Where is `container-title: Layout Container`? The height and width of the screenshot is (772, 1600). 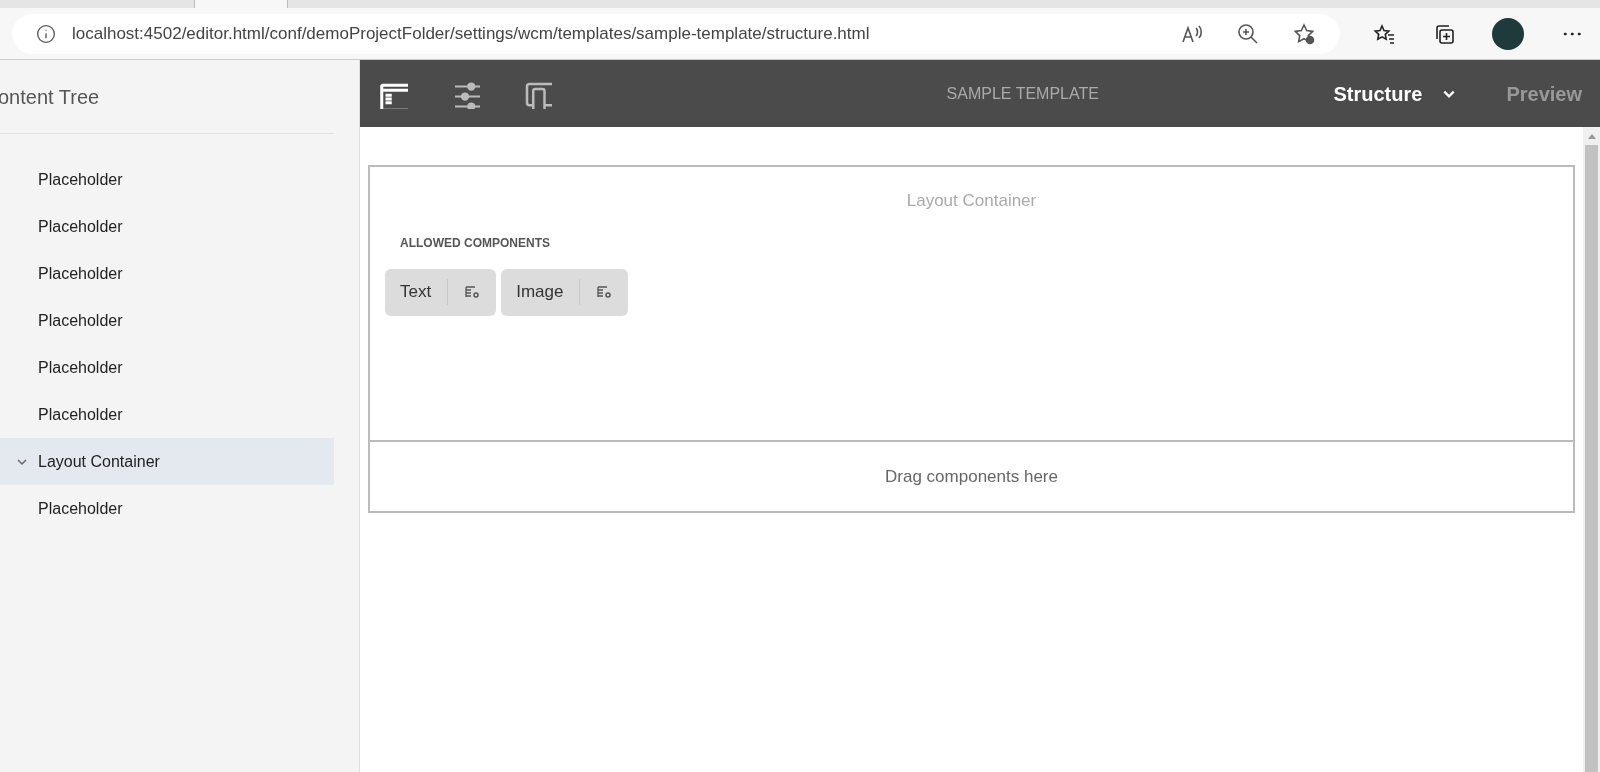 container-title: Layout Container is located at coordinates (971, 201).